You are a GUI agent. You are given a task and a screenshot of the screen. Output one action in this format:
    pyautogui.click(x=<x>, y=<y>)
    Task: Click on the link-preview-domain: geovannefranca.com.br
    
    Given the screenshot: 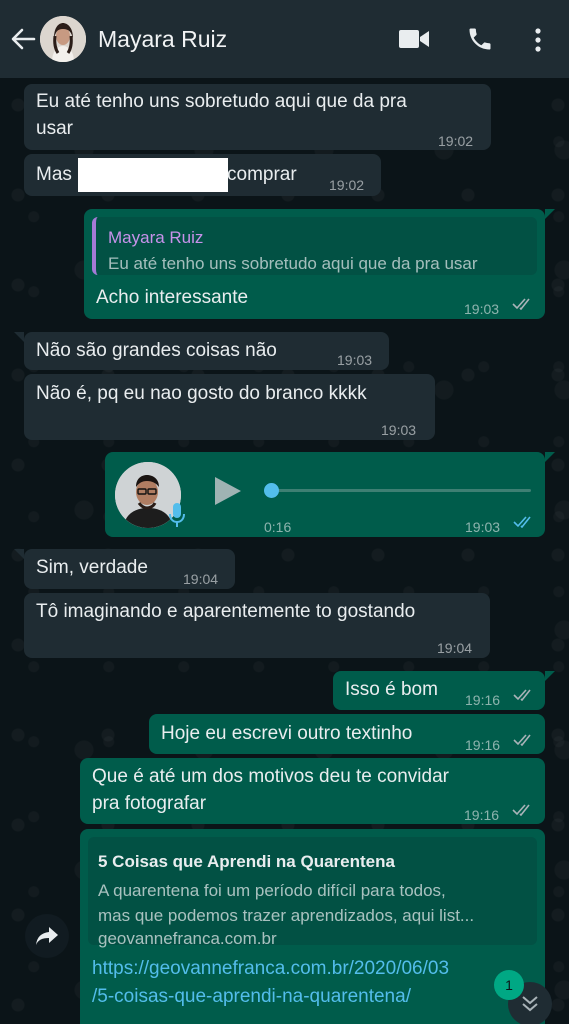 What is the action you would take?
    pyautogui.click(x=187, y=938)
    